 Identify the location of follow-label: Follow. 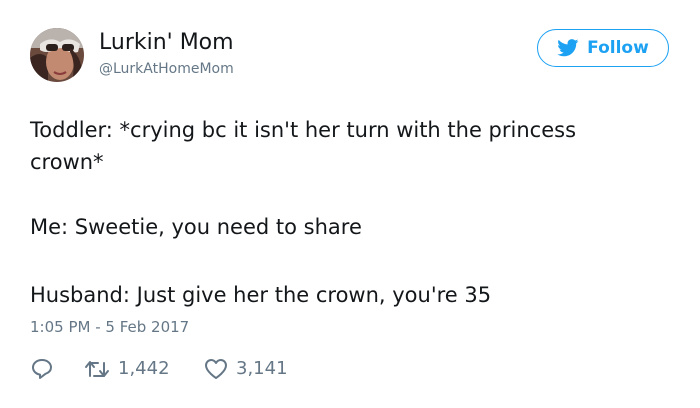
(618, 48).